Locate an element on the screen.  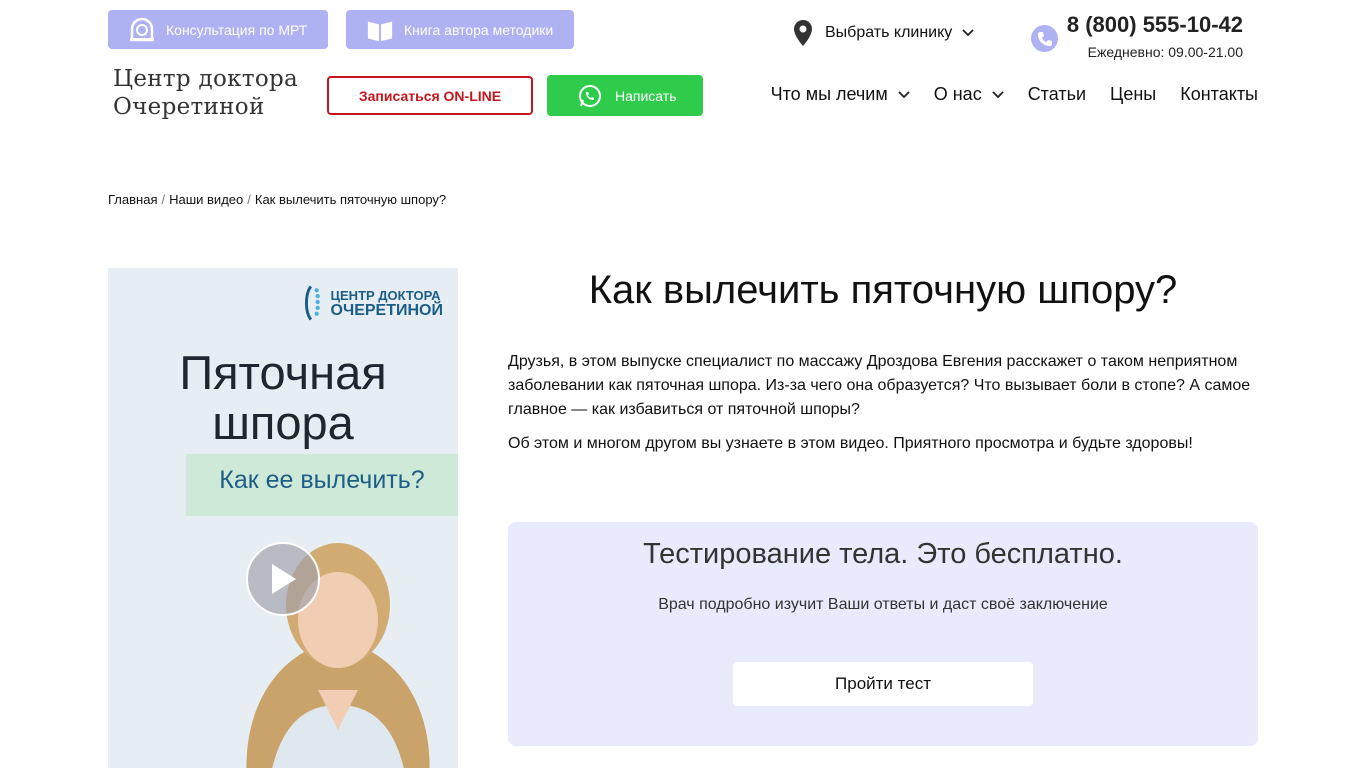
video-logo-line-1: ЦЕНТР ДОКТОРА is located at coordinates (385, 295).